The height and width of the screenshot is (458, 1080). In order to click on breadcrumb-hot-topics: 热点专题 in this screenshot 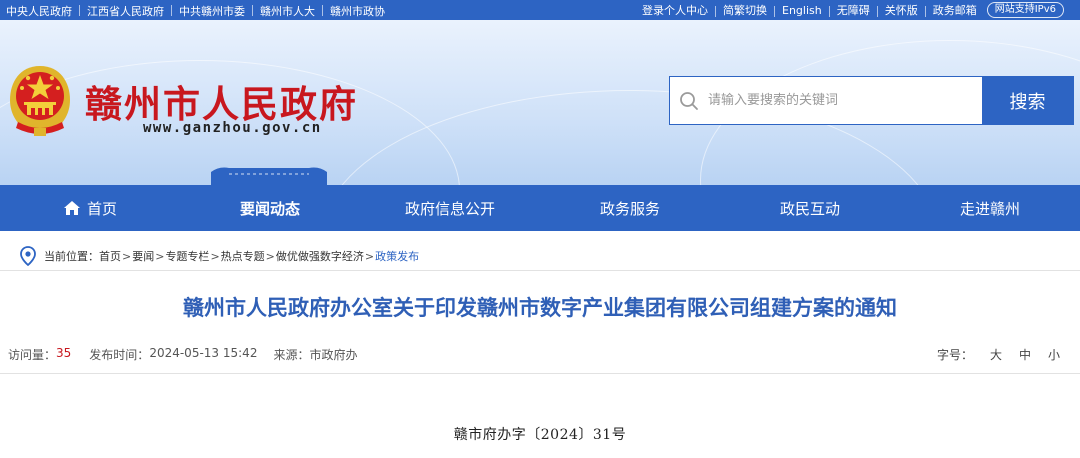, I will do `click(243, 256)`.